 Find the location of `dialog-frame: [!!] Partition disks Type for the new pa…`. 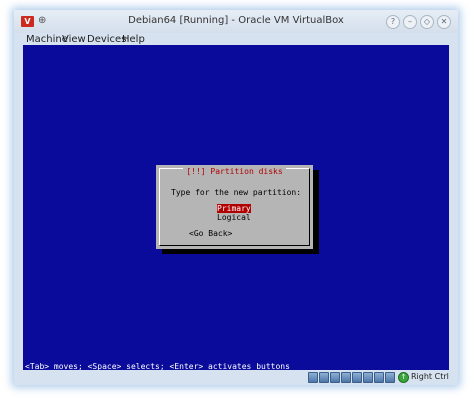

dialog-frame: [!!] Partition disks Type for the new pa… is located at coordinates (234, 206).